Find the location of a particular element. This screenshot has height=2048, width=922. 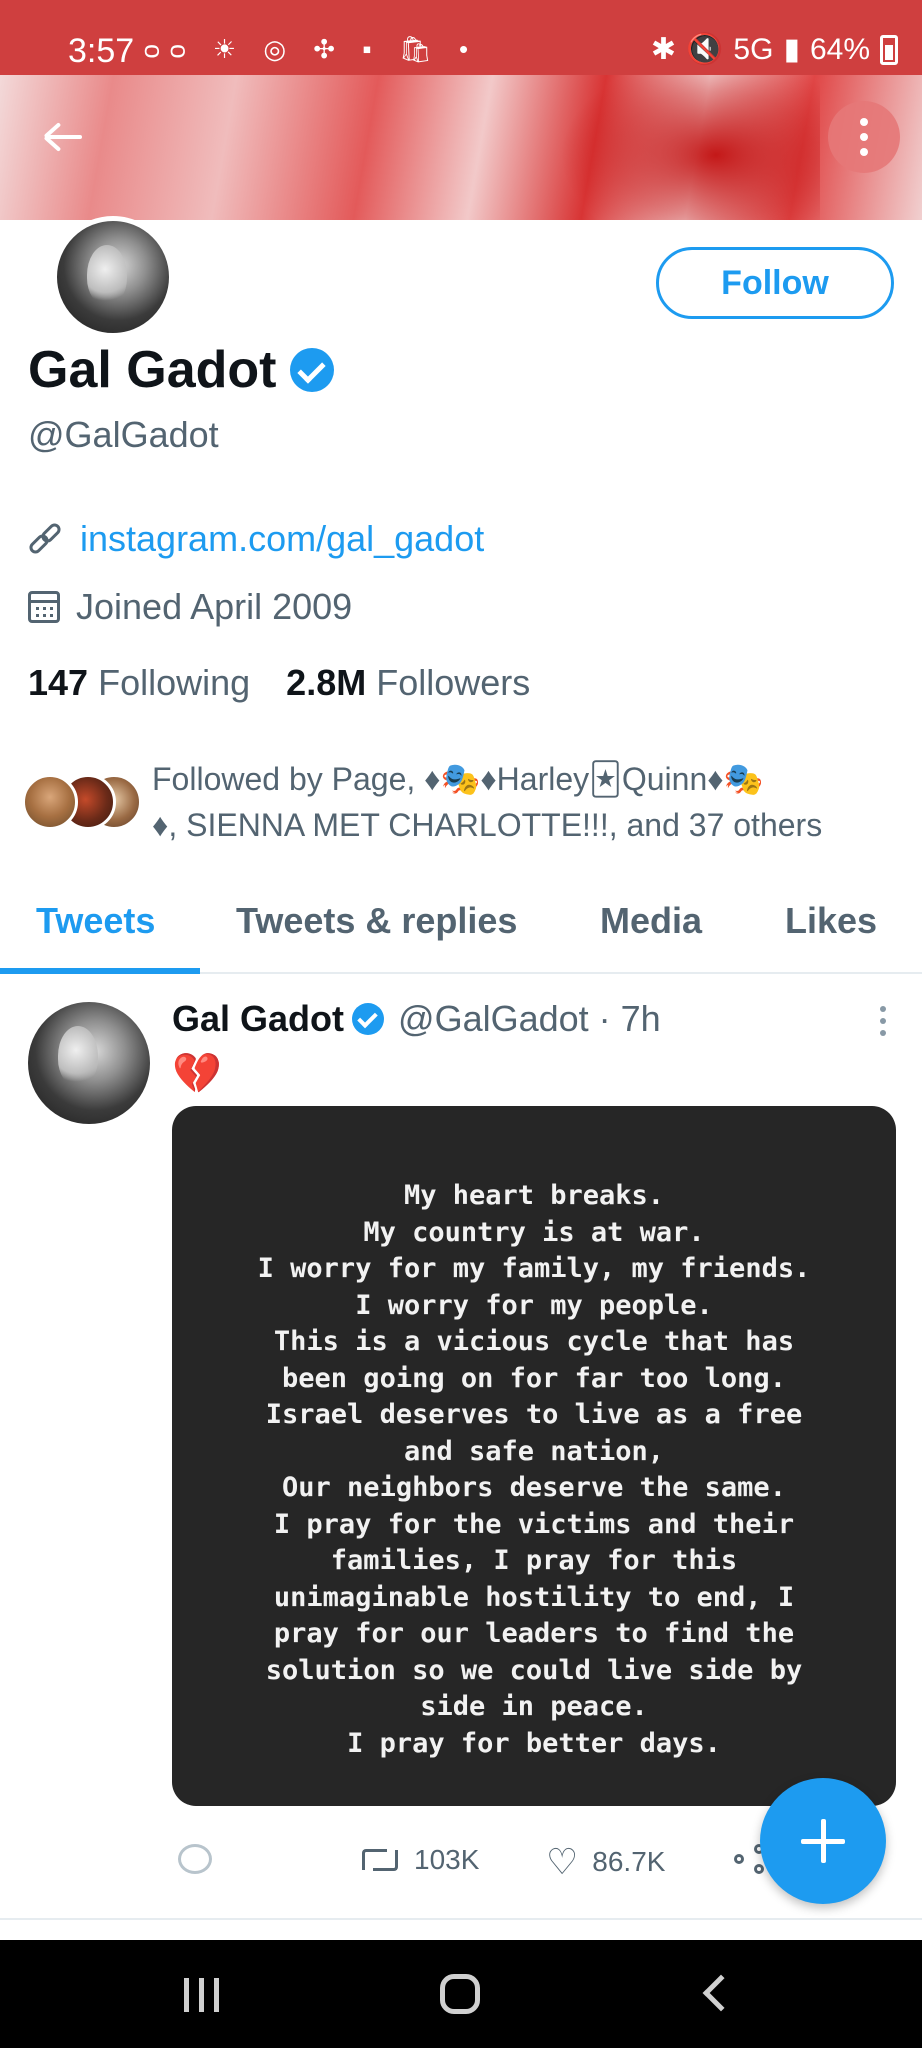

like-count: 86.7K is located at coordinates (629, 1861).